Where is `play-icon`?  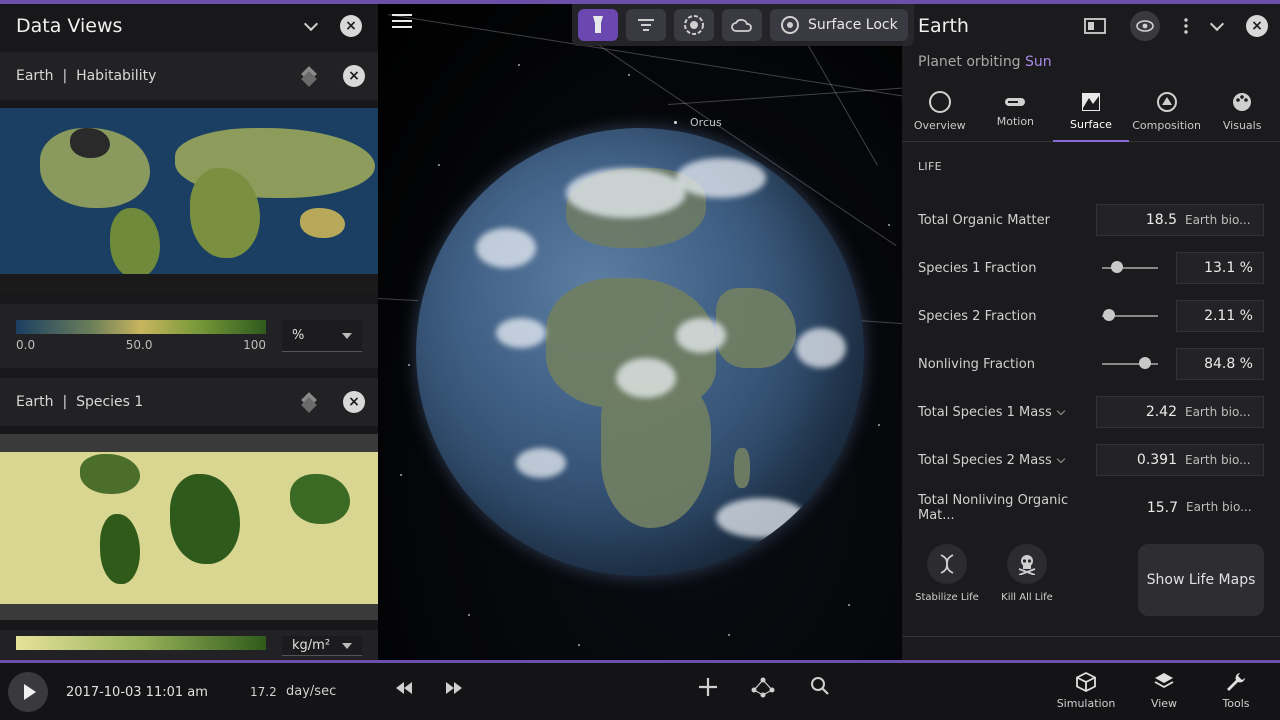 play-icon is located at coordinates (29, 692).